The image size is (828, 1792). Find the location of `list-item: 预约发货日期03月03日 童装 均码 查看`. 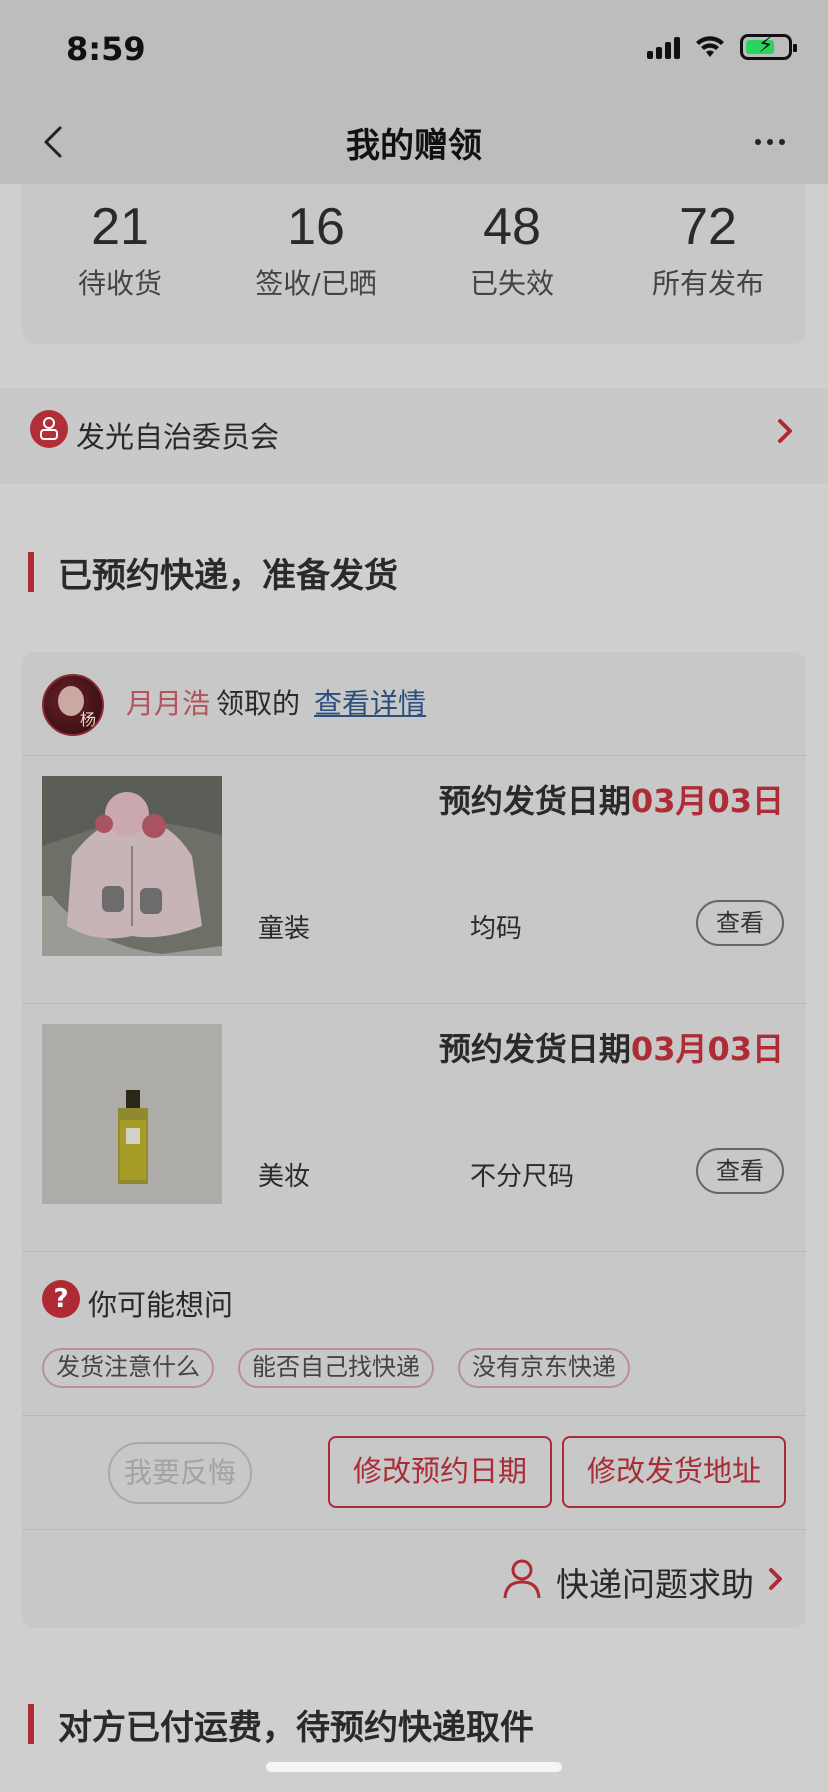

list-item: 预约发货日期03月03日 童装 均码 查看 is located at coordinates (414, 880).